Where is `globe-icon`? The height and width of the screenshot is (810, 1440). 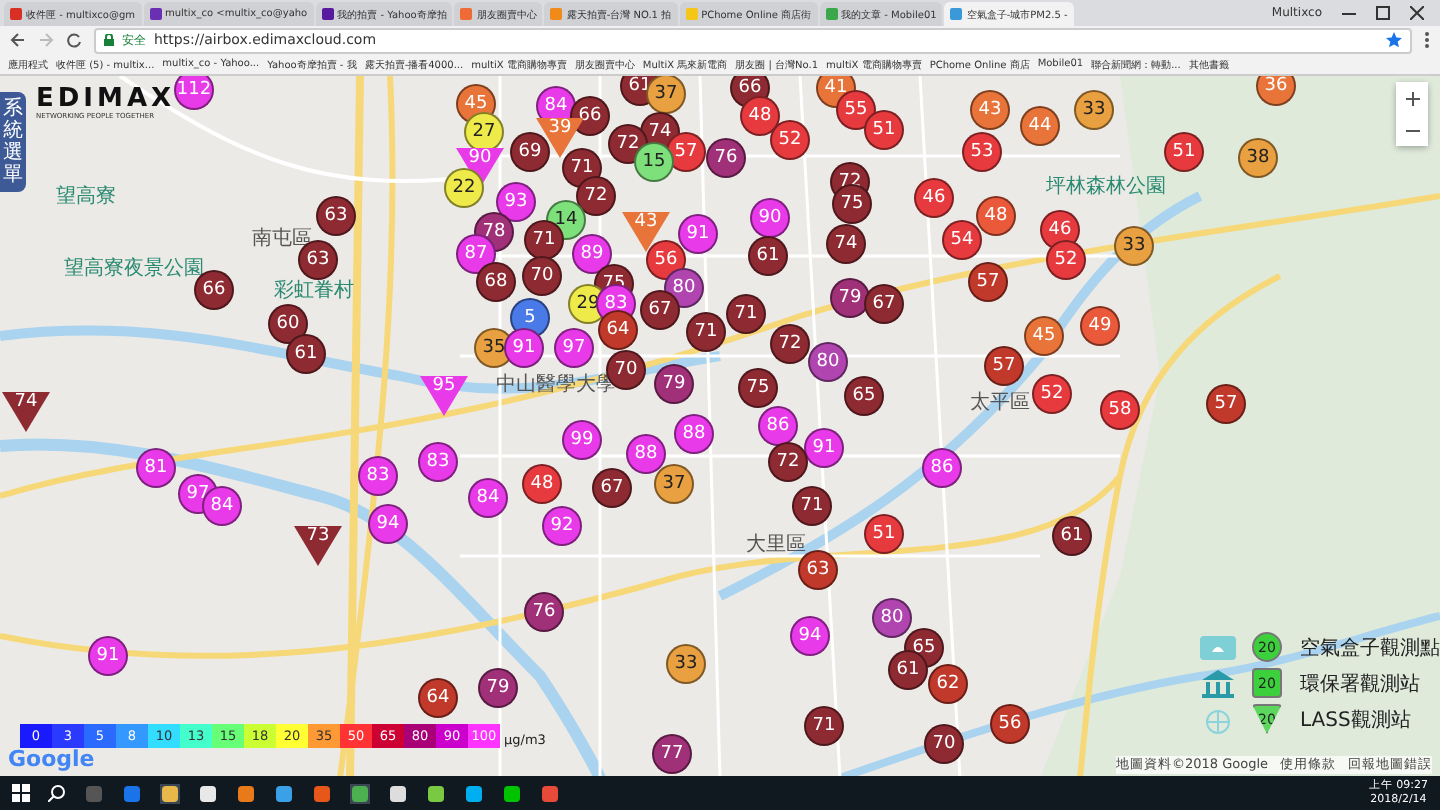
globe-icon is located at coordinates (1218, 719).